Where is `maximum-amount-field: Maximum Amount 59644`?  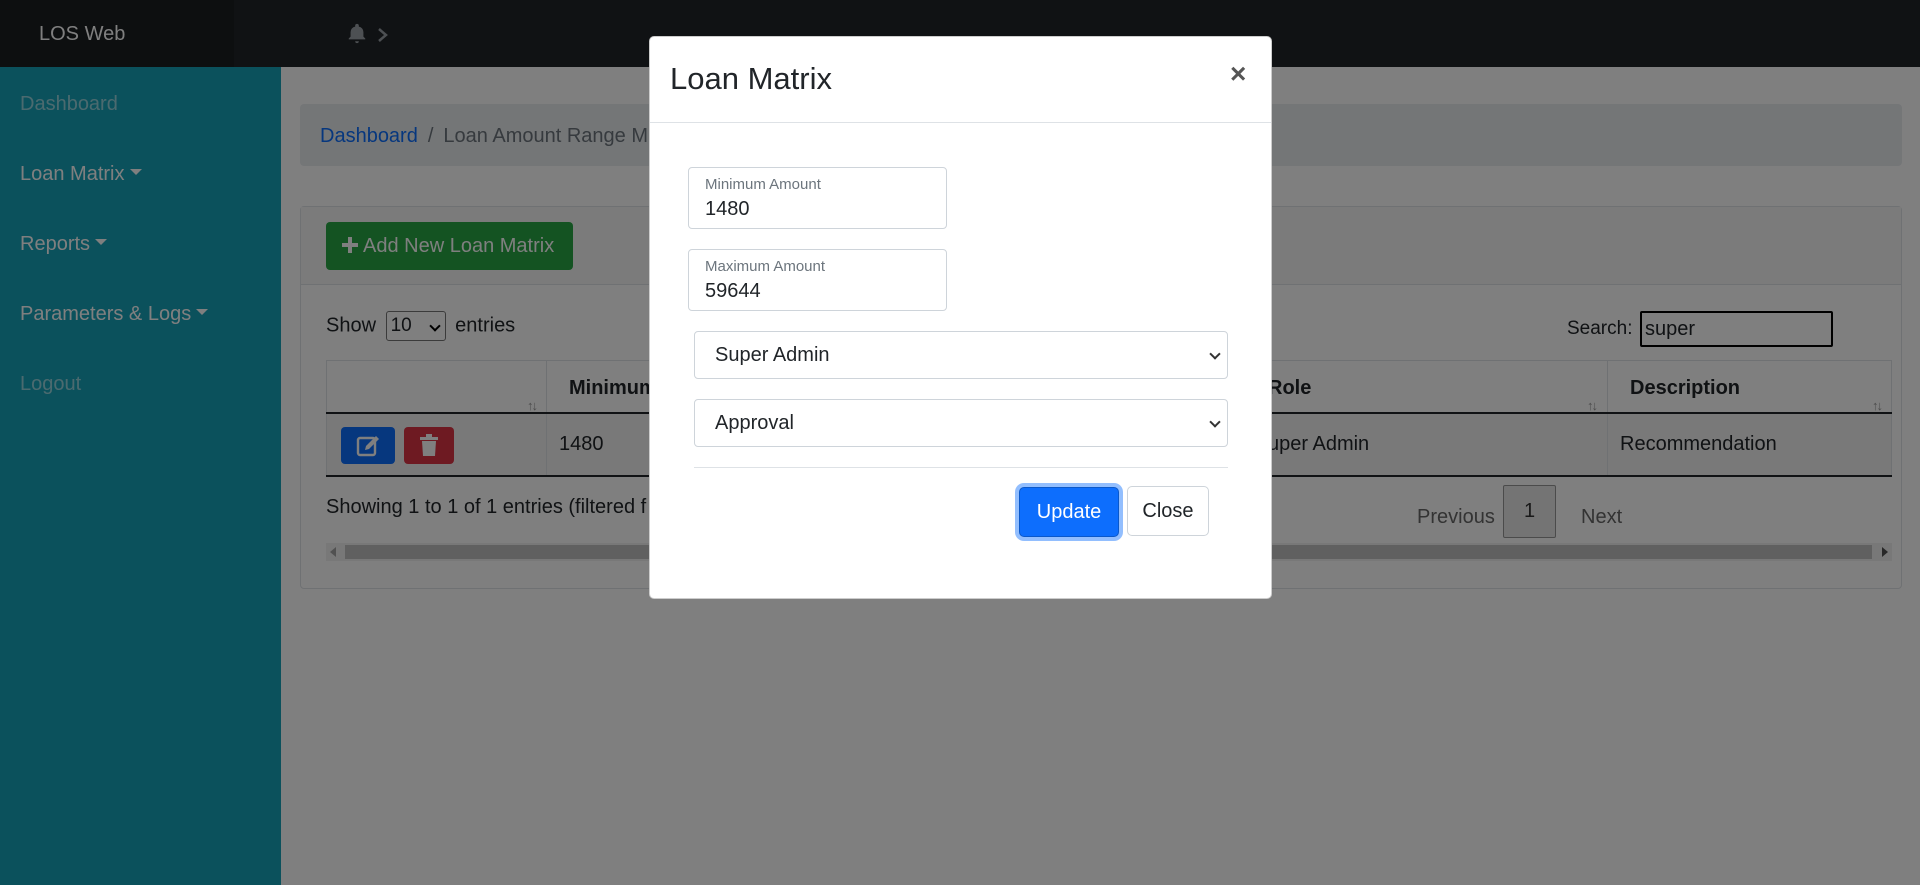
maximum-amount-field: Maximum Amount 59644 is located at coordinates (817, 280).